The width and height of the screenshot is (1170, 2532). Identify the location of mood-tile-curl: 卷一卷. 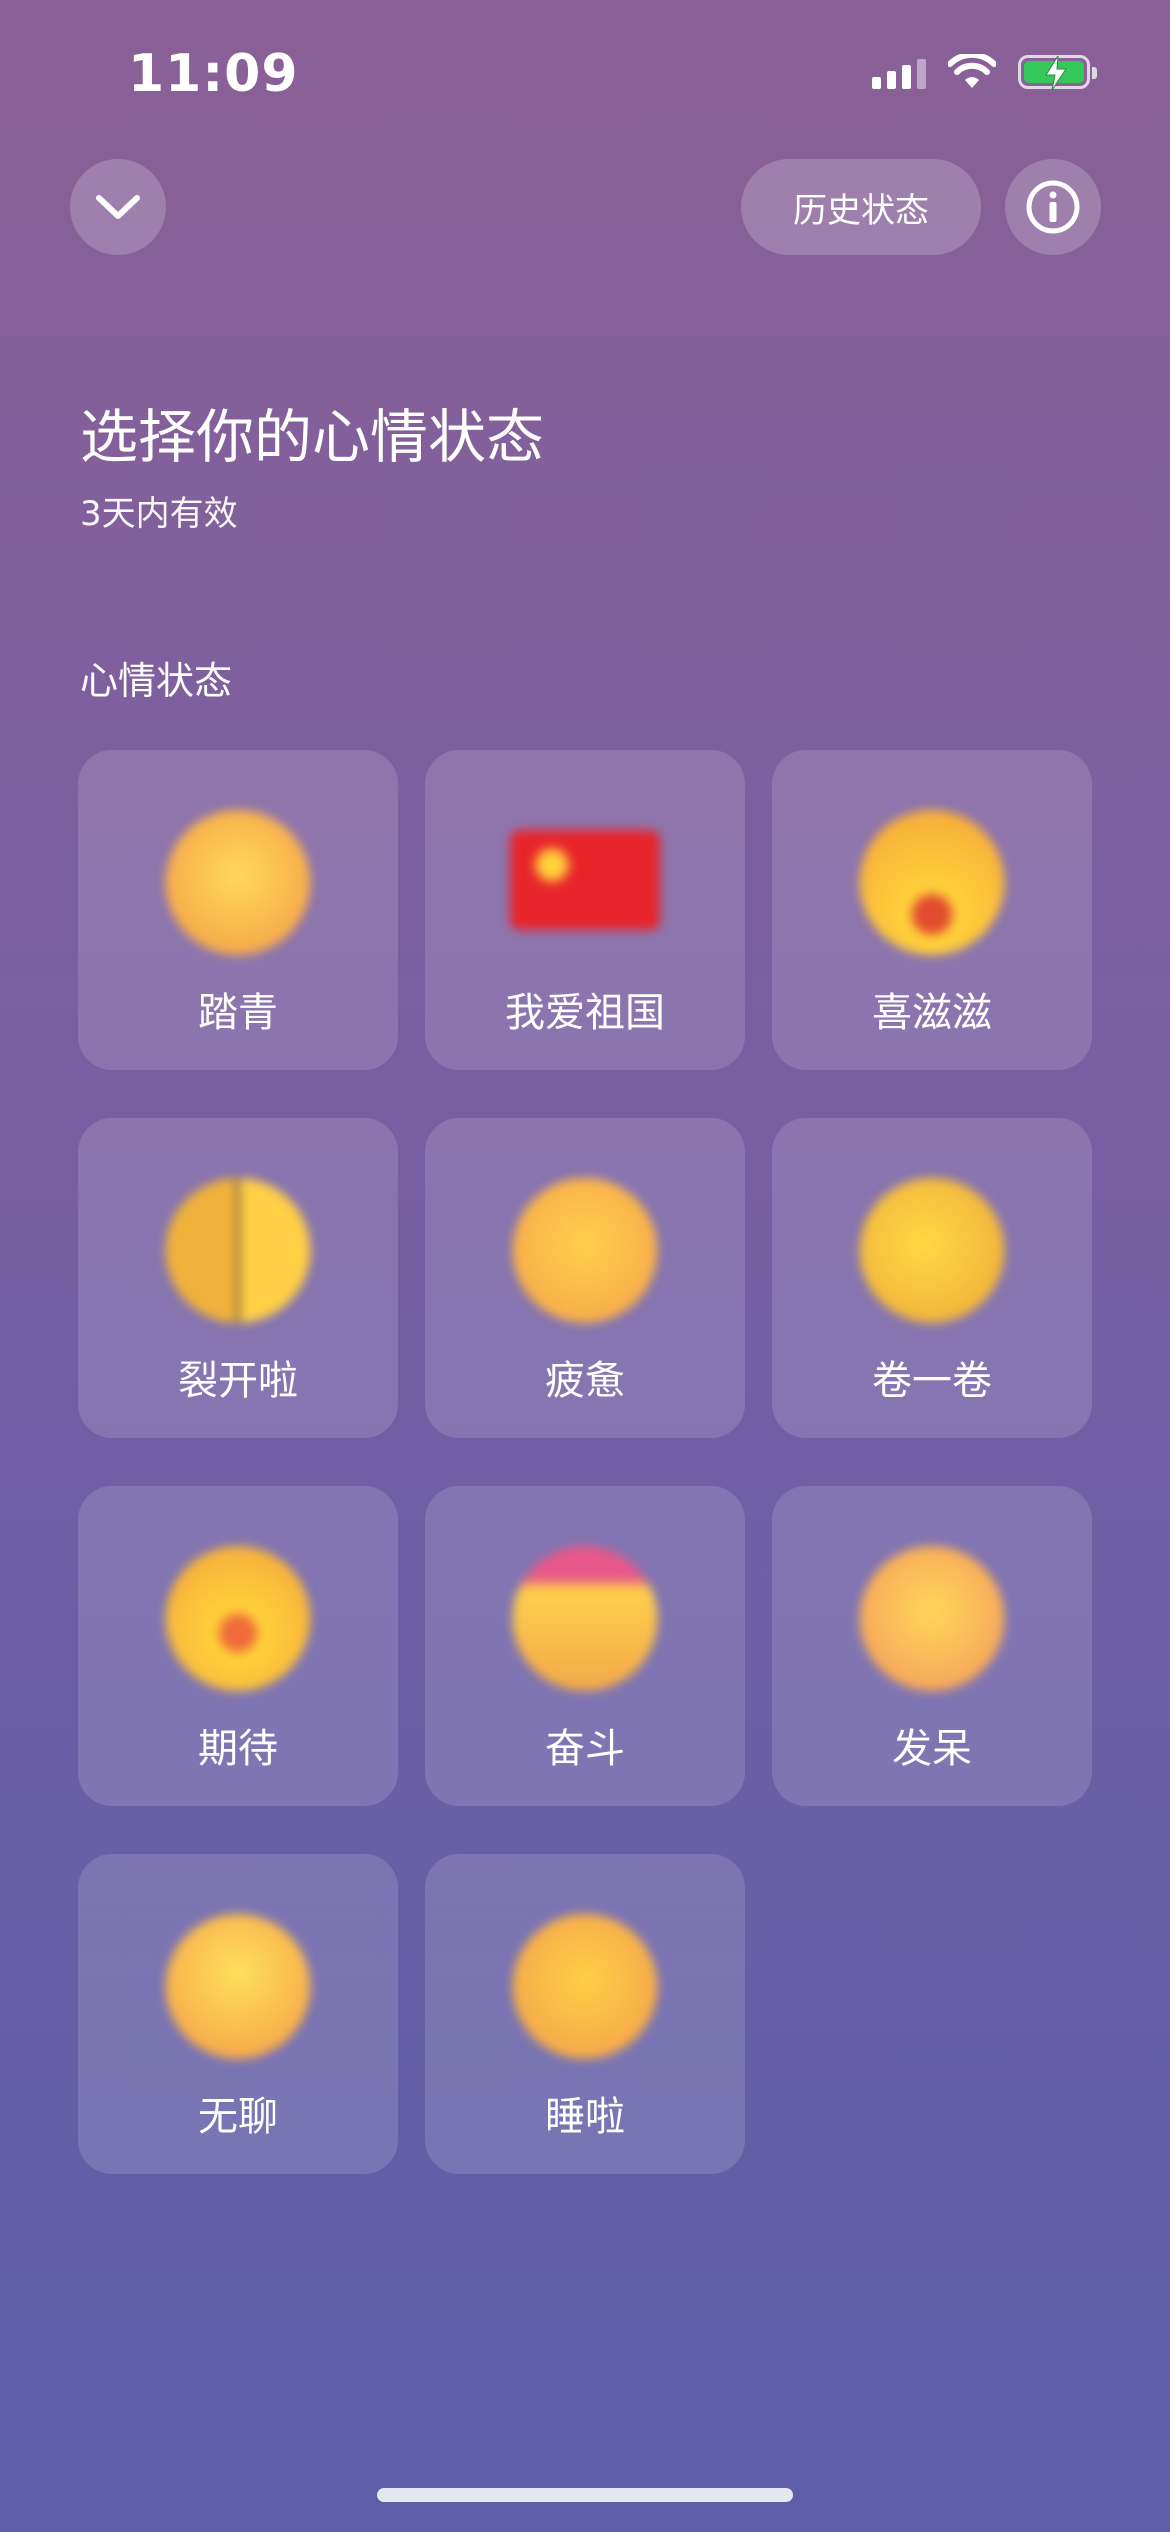
(932, 1278).